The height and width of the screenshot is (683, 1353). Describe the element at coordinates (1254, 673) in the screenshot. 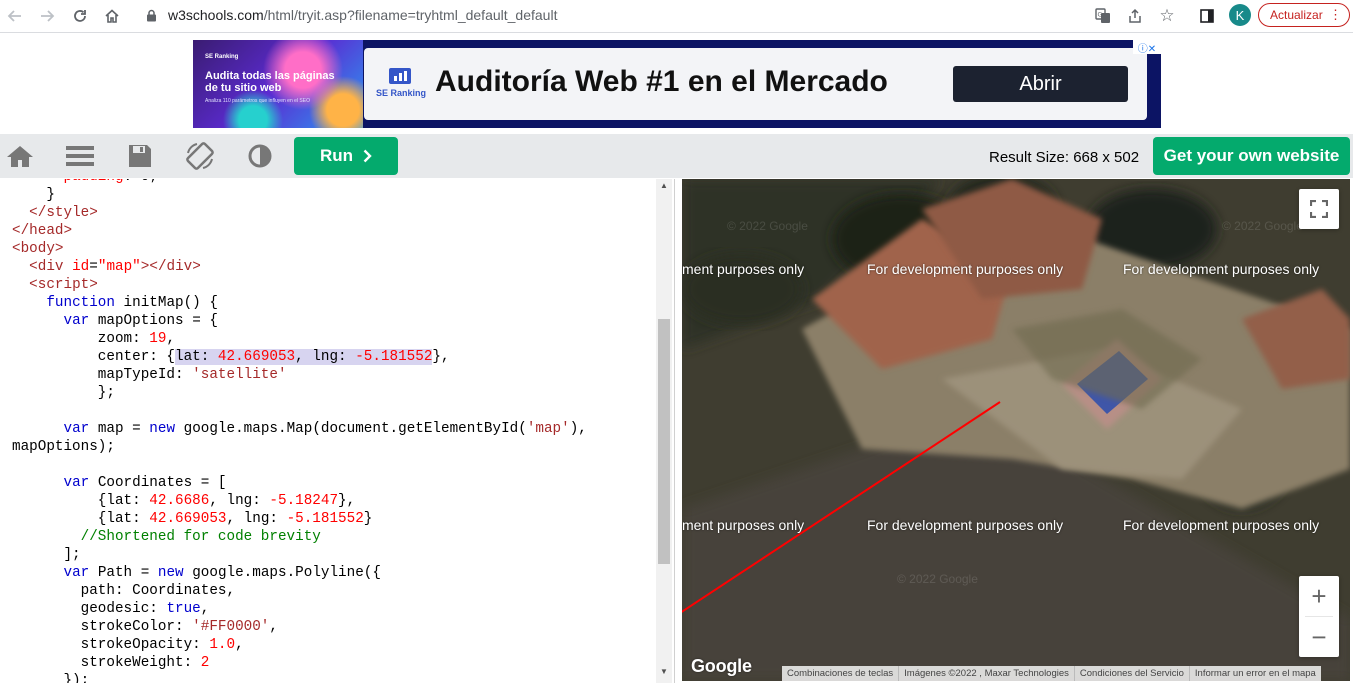

I see `report-error-link: Informar un error en el mapa` at that location.